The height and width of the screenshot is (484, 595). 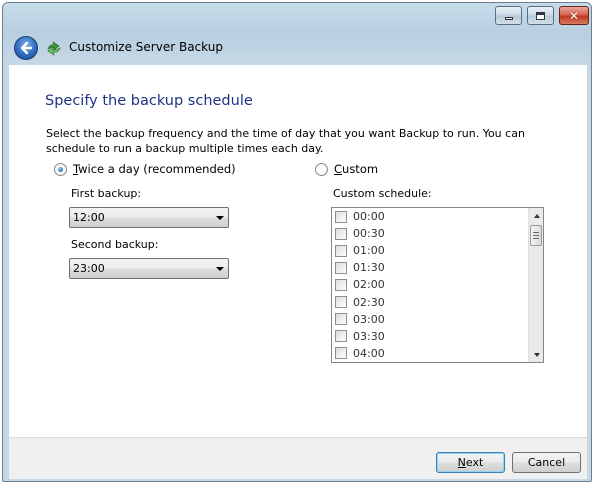 What do you see at coordinates (437, 216) in the screenshot?
I see `schedule-time-item: 00:00` at bounding box center [437, 216].